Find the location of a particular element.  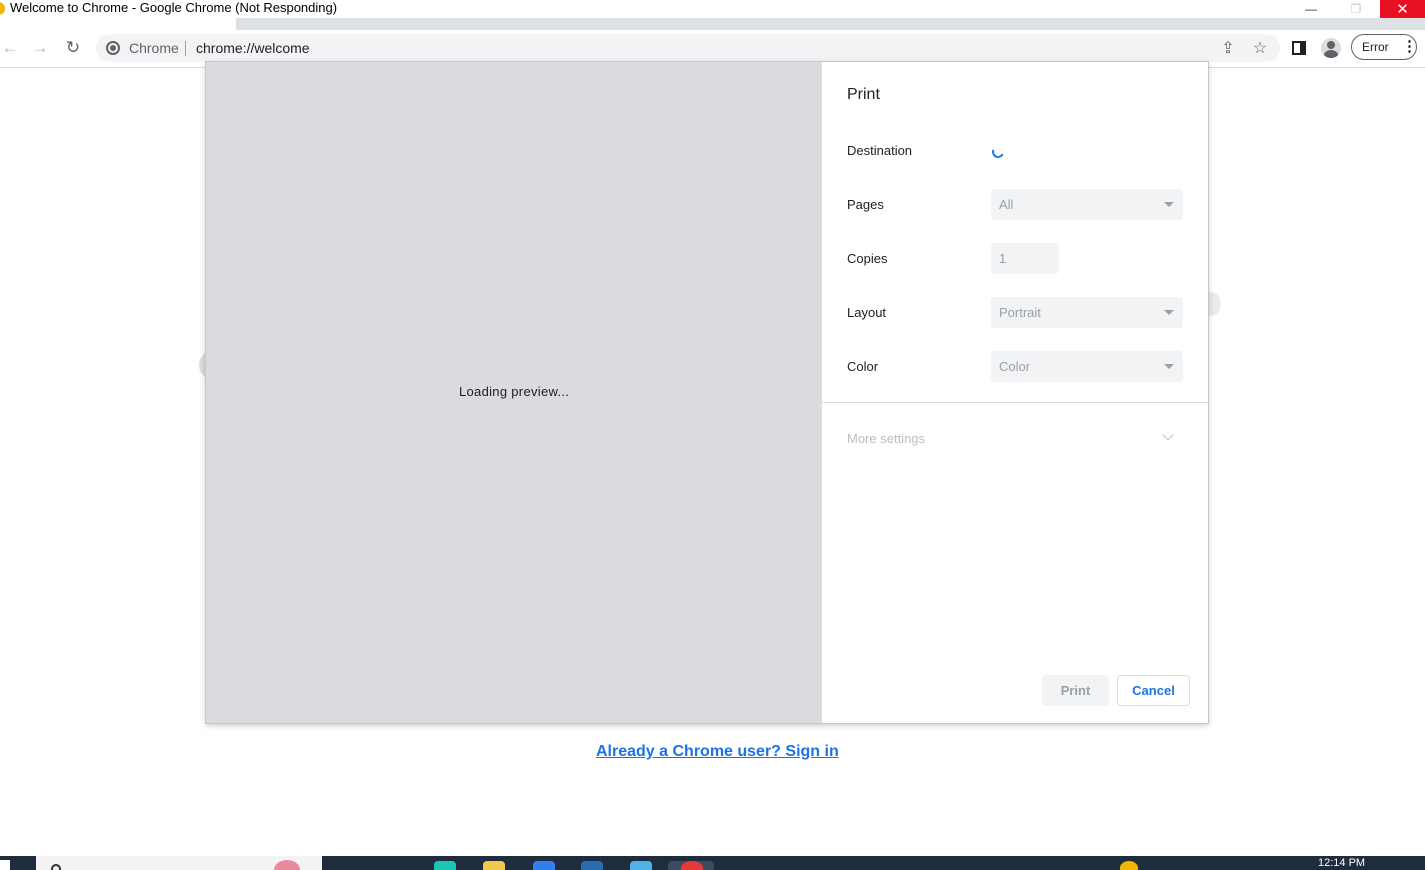

maximize-button: ❐ is located at coordinates (1356, 9).